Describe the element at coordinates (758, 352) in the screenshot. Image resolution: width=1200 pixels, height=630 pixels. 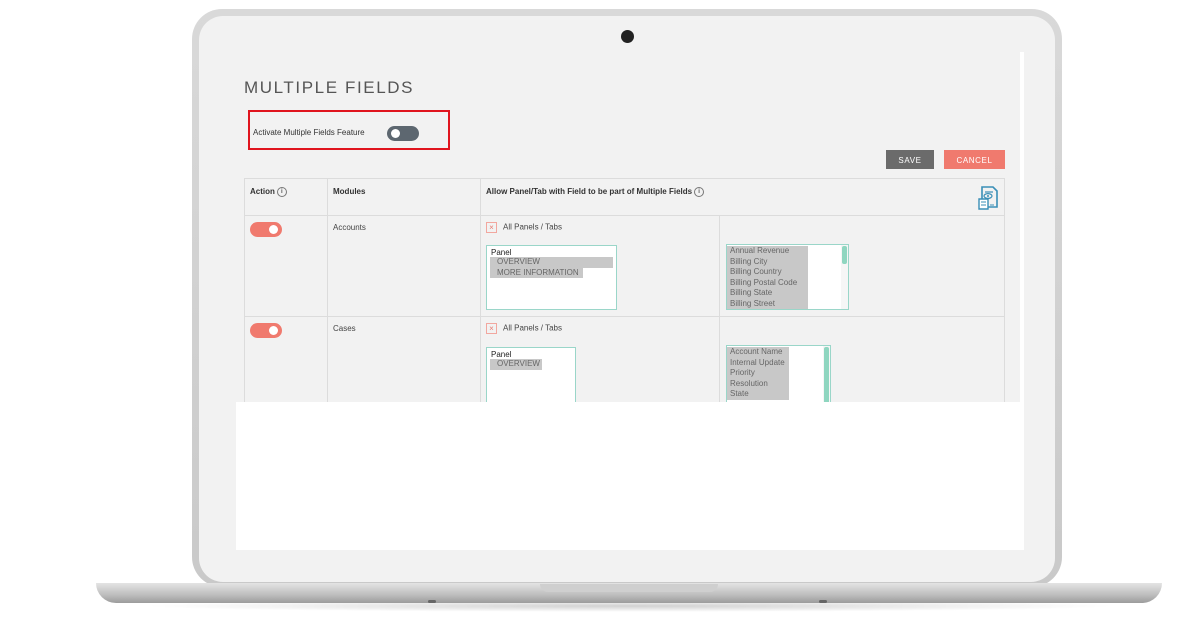
I see `field-option: Account Name` at that location.